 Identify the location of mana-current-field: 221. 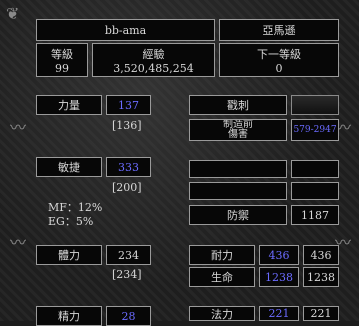
(279, 313).